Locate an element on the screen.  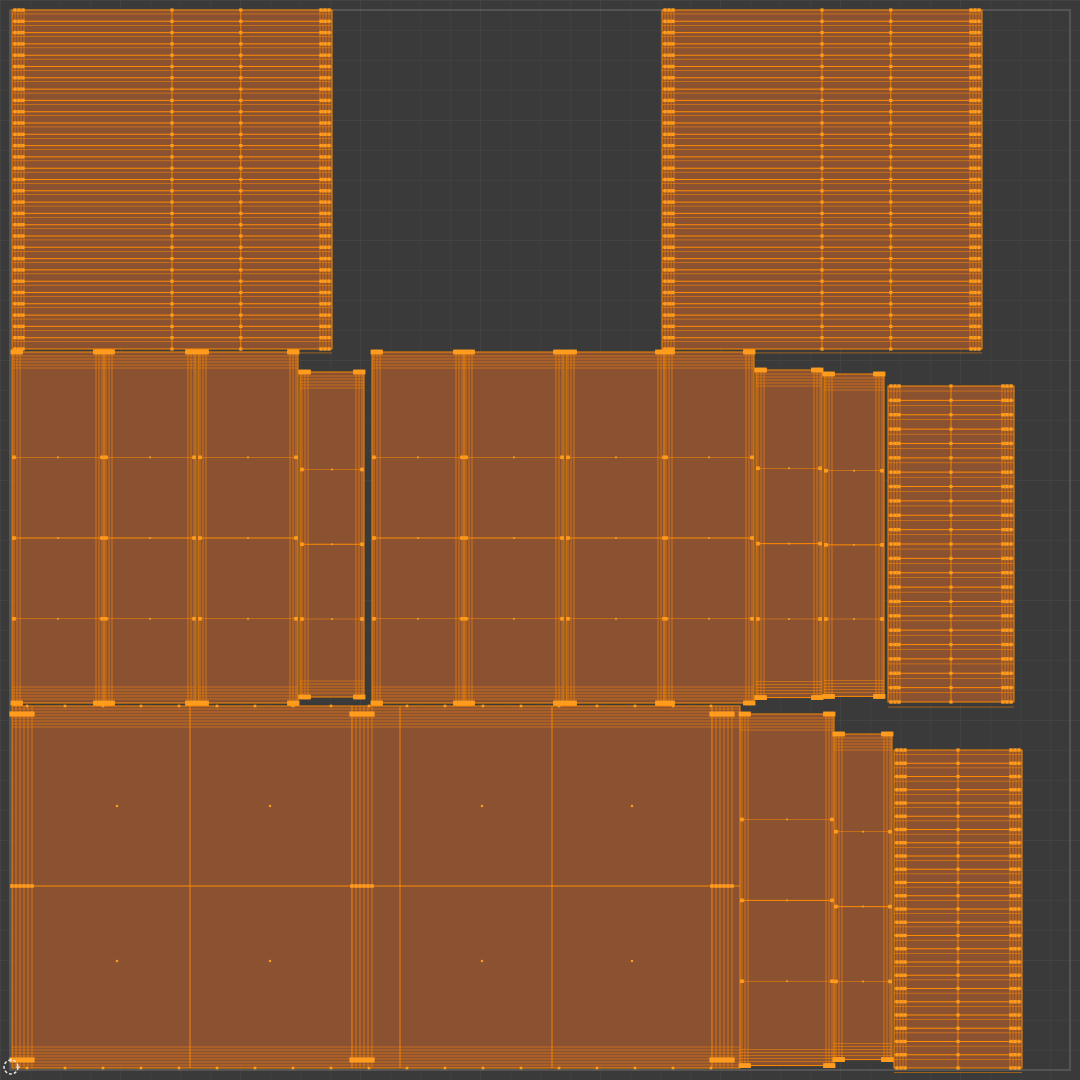
2d-cursor-icon is located at coordinates (11, 1067).